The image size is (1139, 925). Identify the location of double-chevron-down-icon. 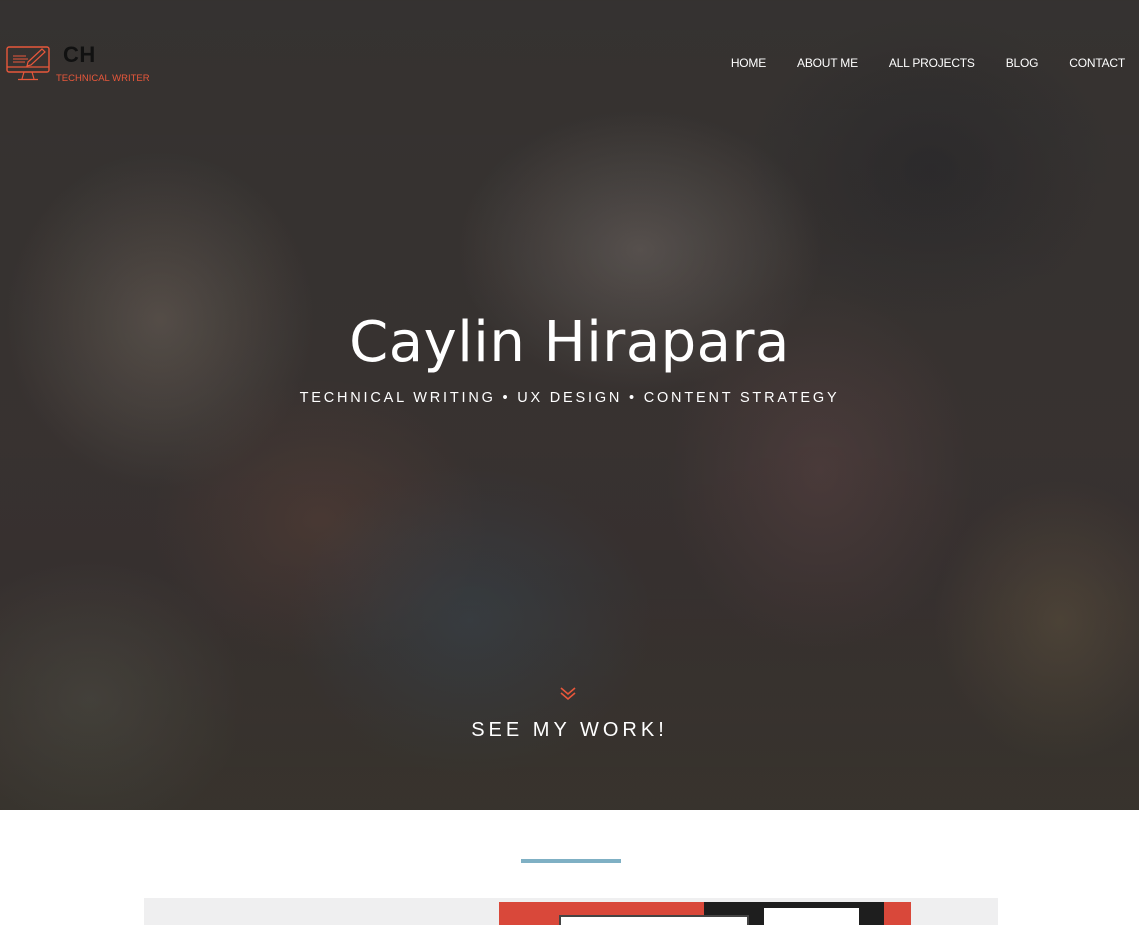
(568, 694).